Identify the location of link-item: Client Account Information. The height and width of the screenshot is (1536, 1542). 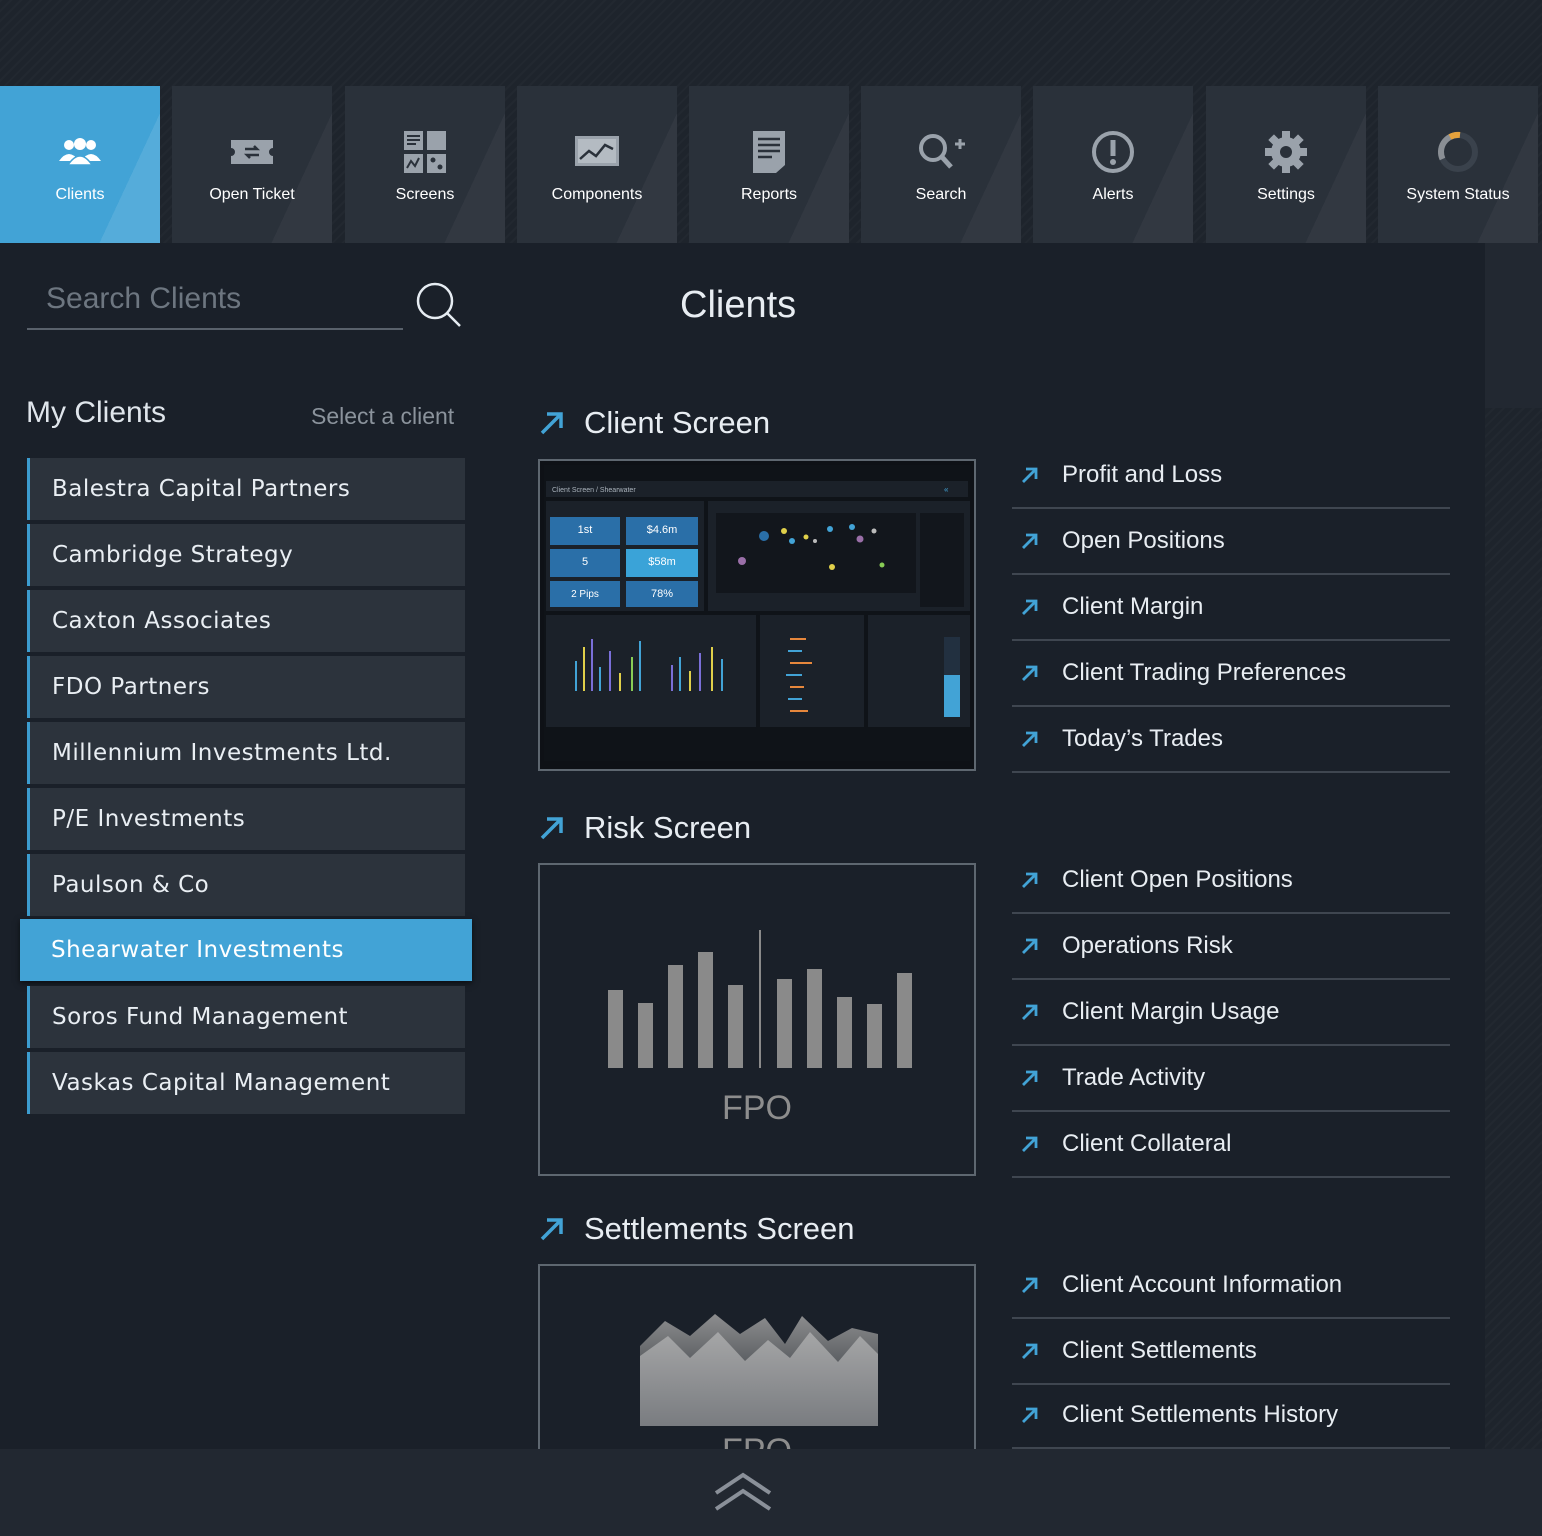
(1231, 1286).